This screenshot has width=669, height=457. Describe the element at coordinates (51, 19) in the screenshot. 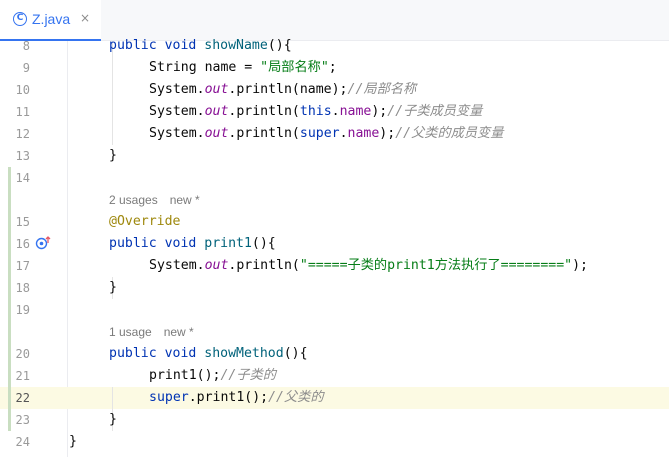

I see `tab-title: Z.java` at that location.